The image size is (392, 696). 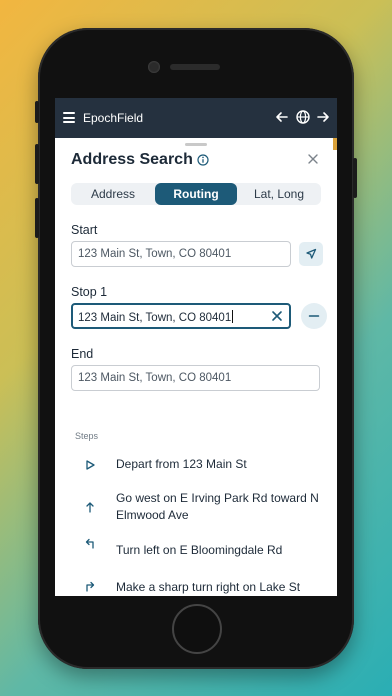 I want to click on arrow-up-icon, so click(x=90, y=507).